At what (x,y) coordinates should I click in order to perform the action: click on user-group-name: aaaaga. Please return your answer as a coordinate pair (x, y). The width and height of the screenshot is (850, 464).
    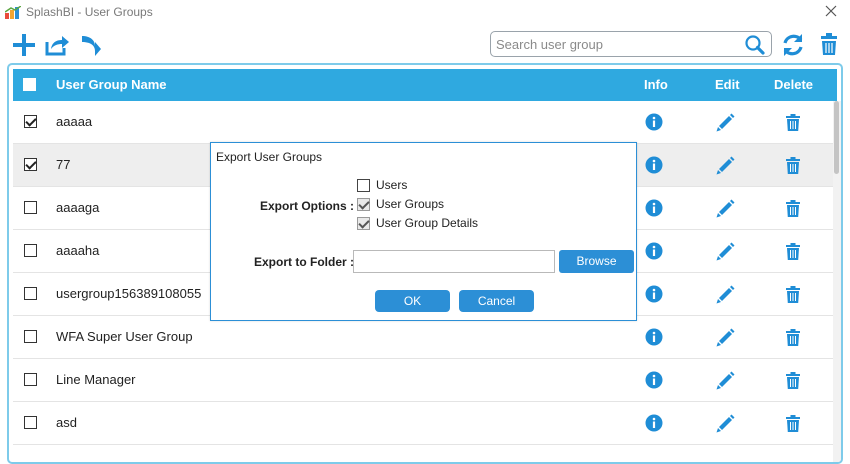
    Looking at the image, I should click on (78, 207).